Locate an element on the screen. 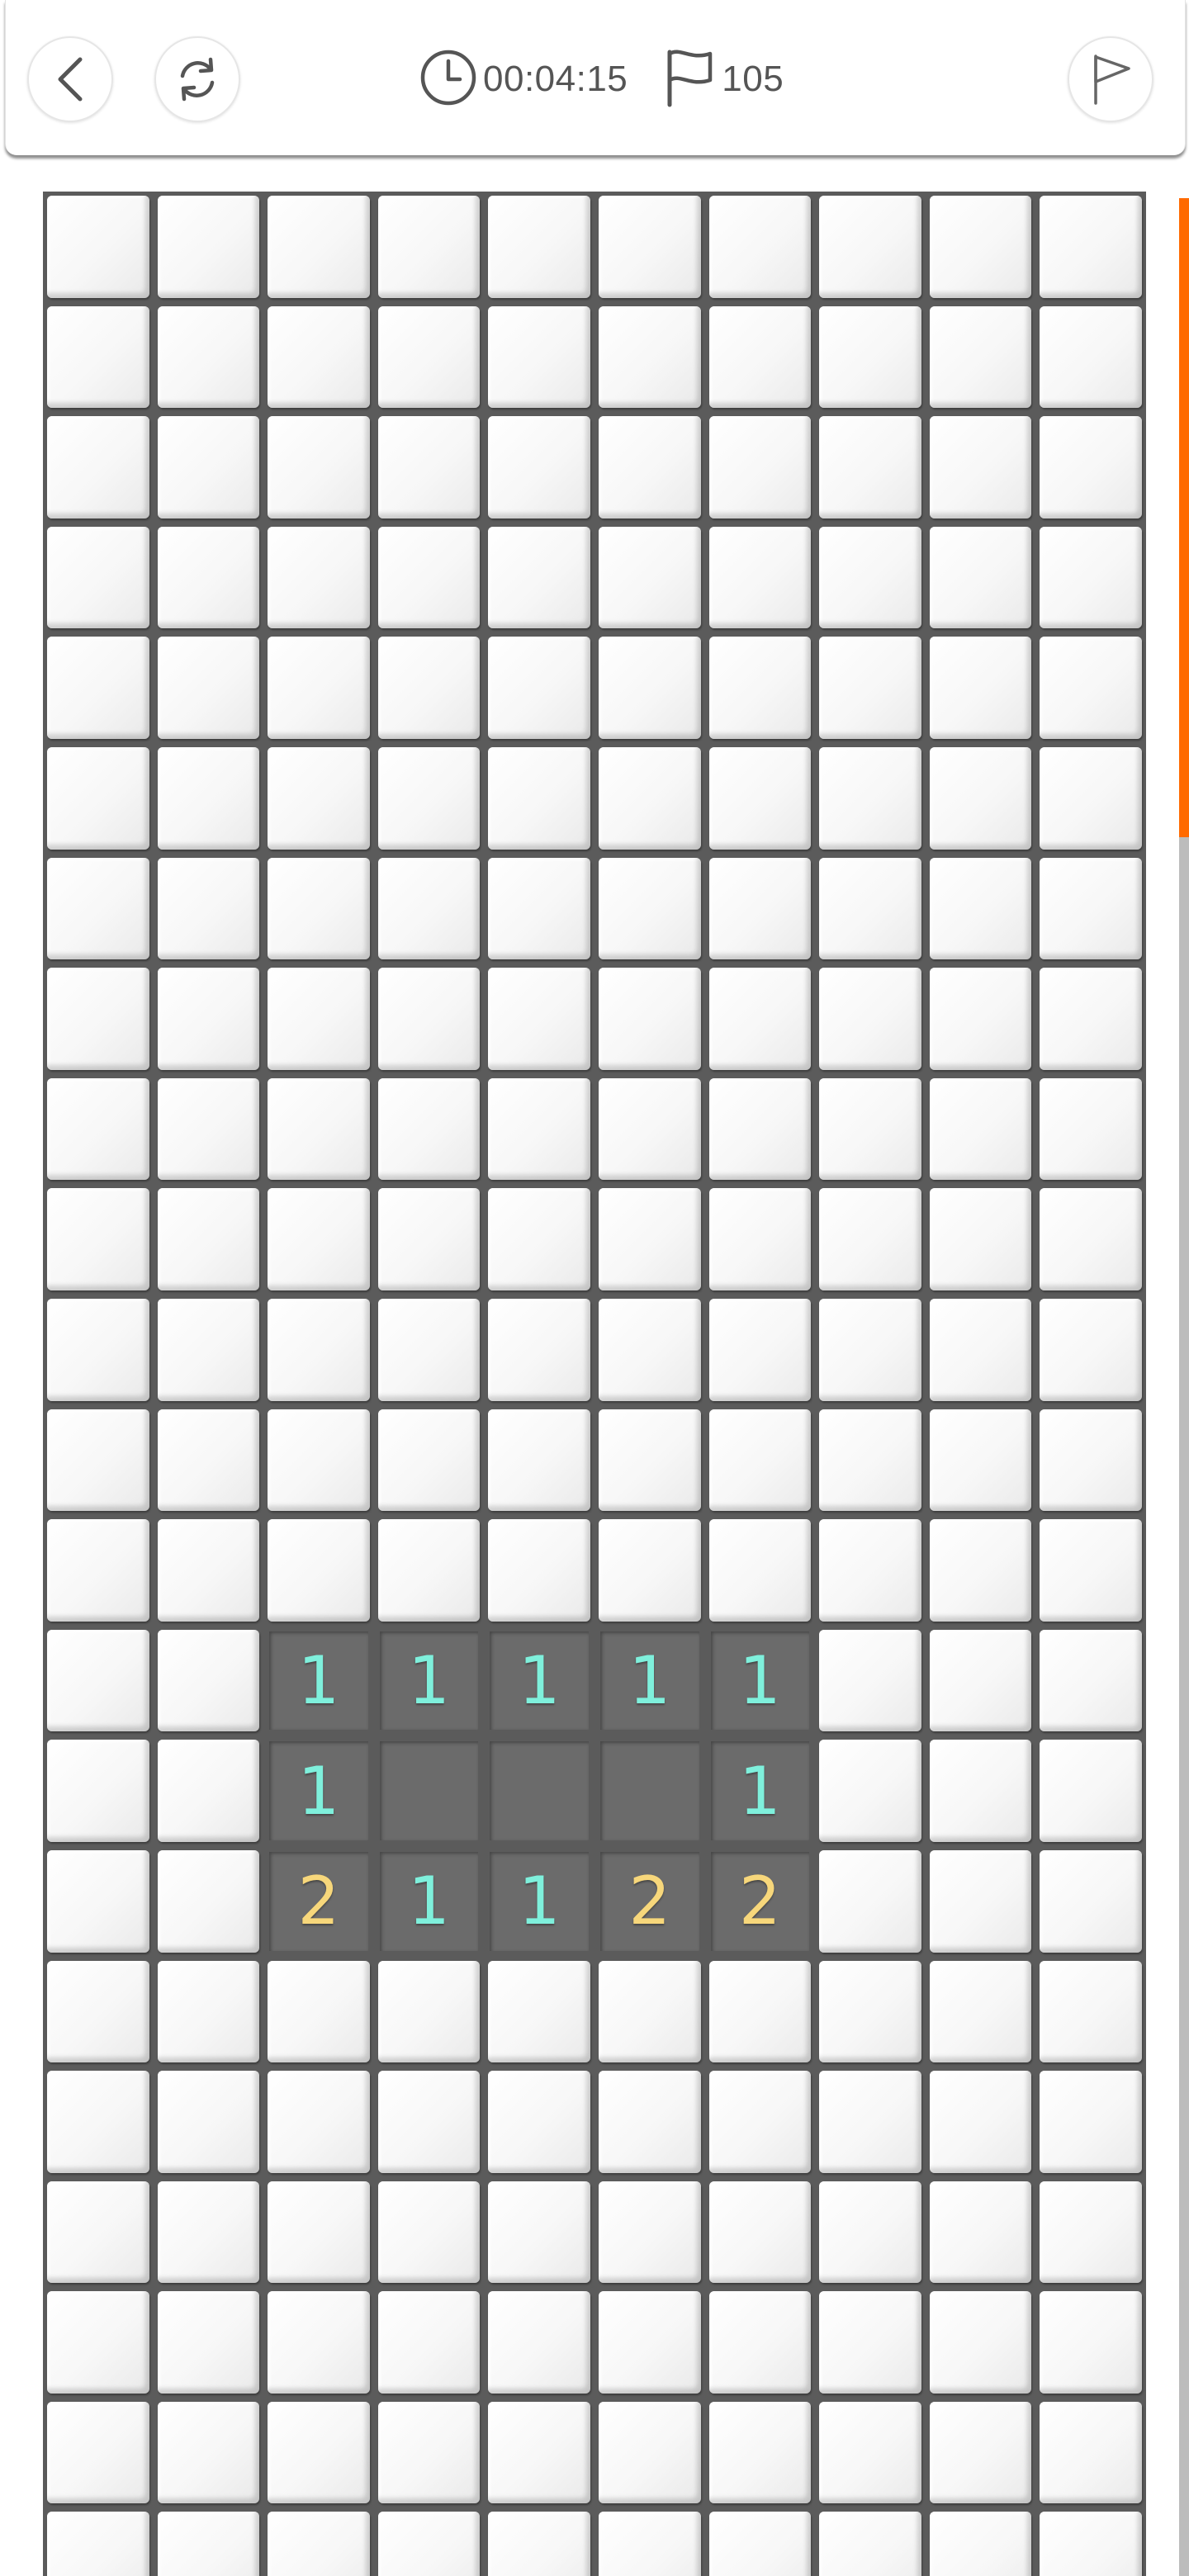 Image resolution: width=1189 pixels, height=2576 pixels. scroll-thumb is located at coordinates (1184, 517).